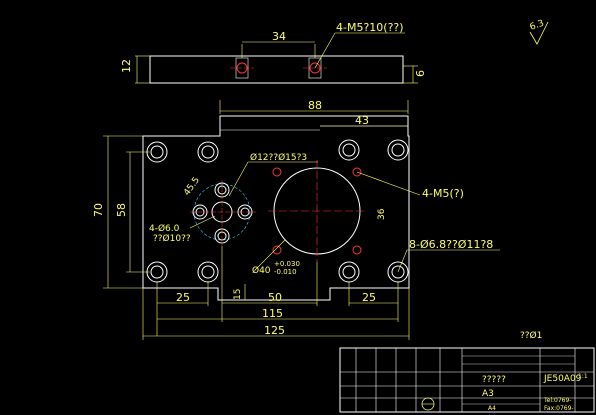 This screenshot has height=415, width=596. Describe the element at coordinates (274, 330) in the screenshot. I see `dim-125: 125` at that location.